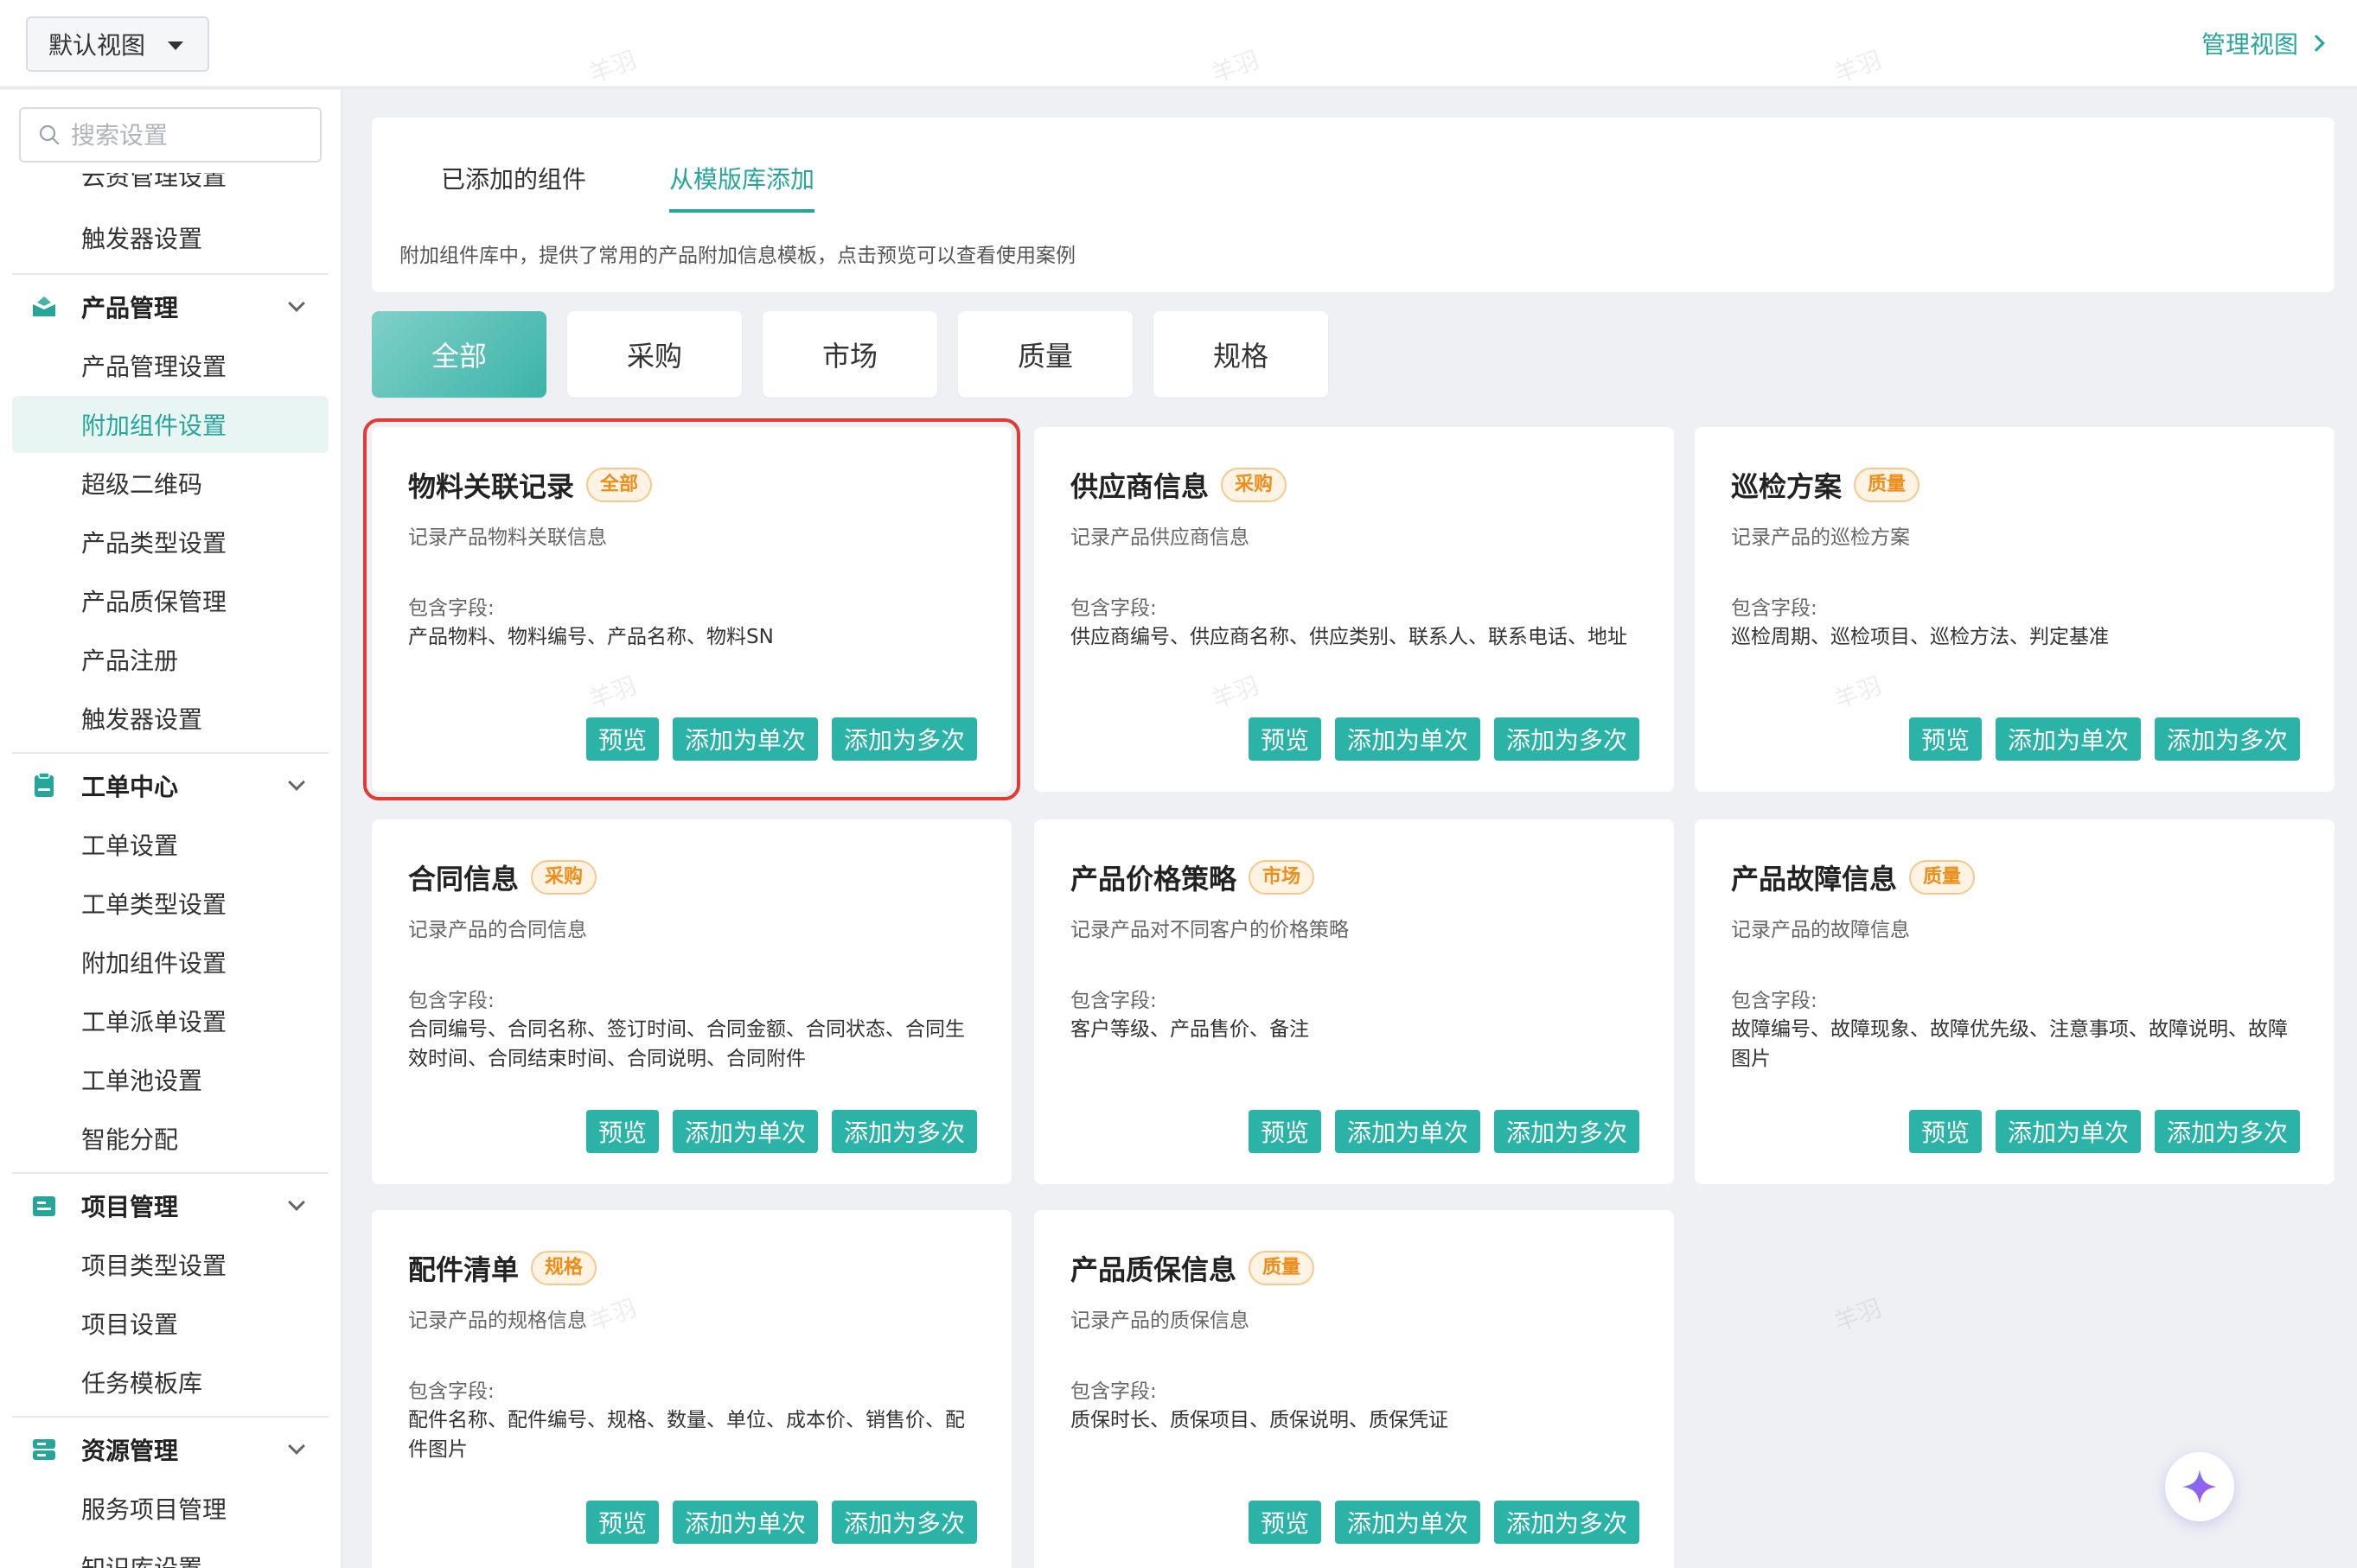 The image size is (2357, 1568). What do you see at coordinates (1920, 637) in the screenshot?
I see `fields-list: 巡检周期、巡检项目、巡检方法、判定基准` at bounding box center [1920, 637].